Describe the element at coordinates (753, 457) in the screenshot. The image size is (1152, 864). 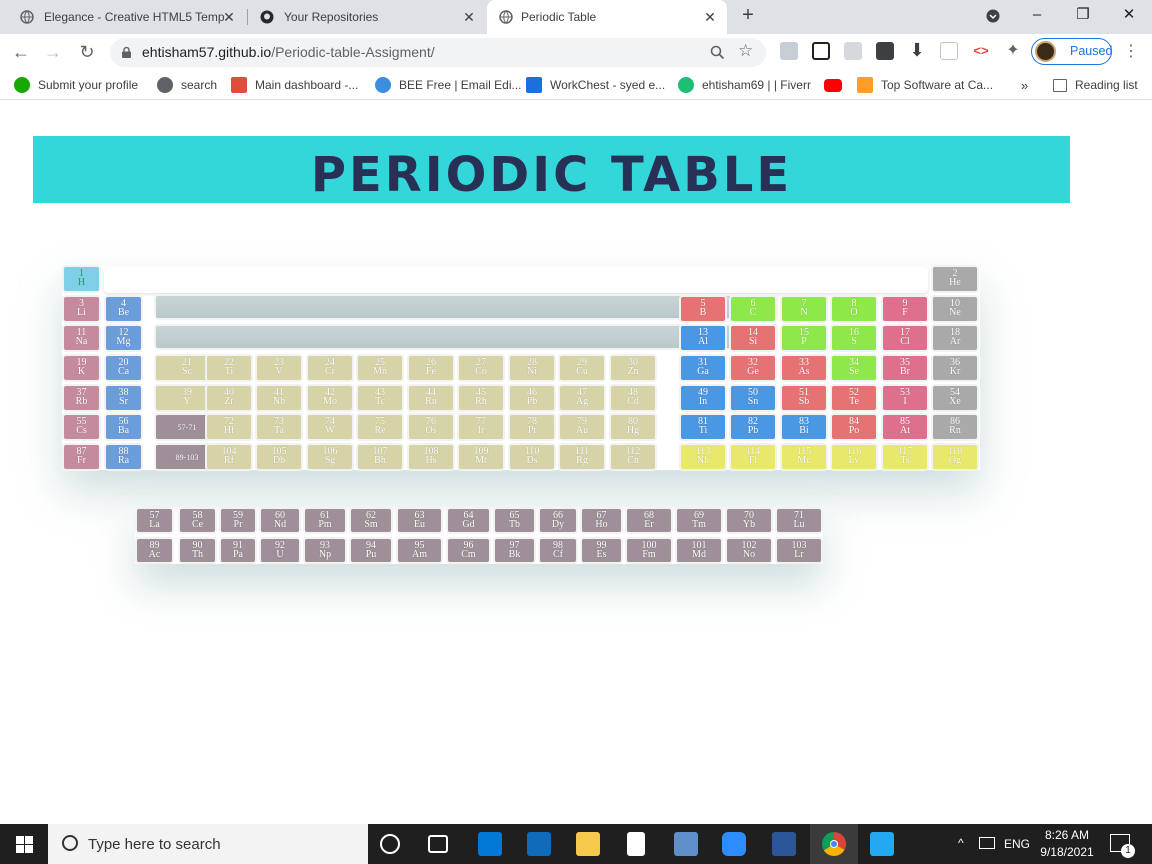
I see `element-cell: 114 Fl` at that location.